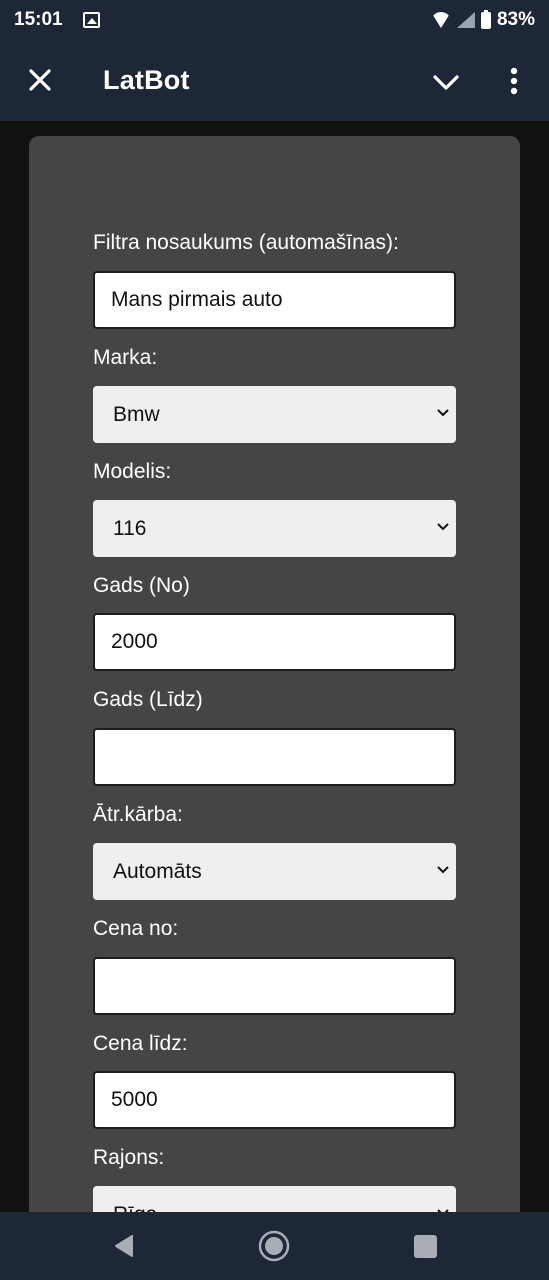  I want to click on price-to-input: 5000, so click(274, 1100).